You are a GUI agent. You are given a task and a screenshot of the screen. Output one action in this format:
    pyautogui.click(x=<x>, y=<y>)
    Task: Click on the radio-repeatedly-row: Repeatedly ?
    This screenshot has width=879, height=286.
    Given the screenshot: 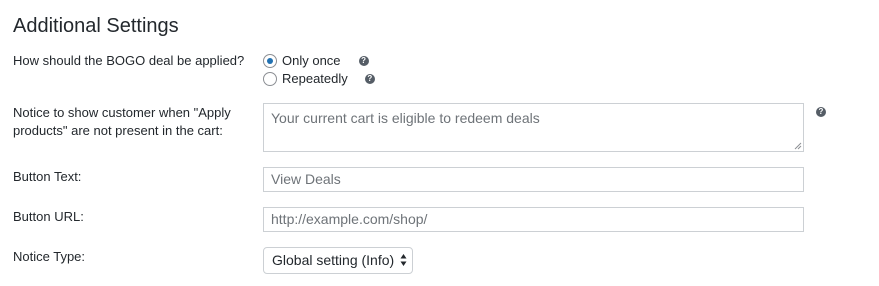 What is the action you would take?
    pyautogui.click(x=319, y=78)
    